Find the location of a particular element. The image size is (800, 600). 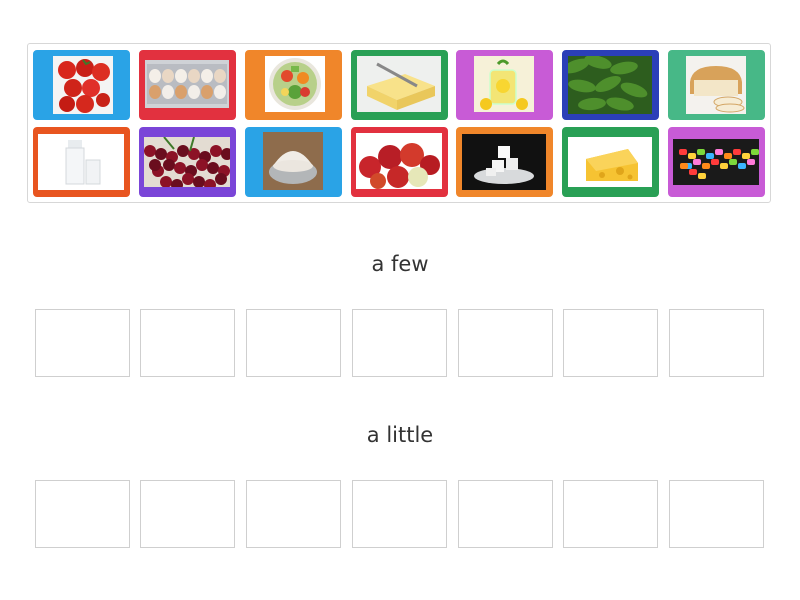

tomatoes-card is located at coordinates (81, 85).